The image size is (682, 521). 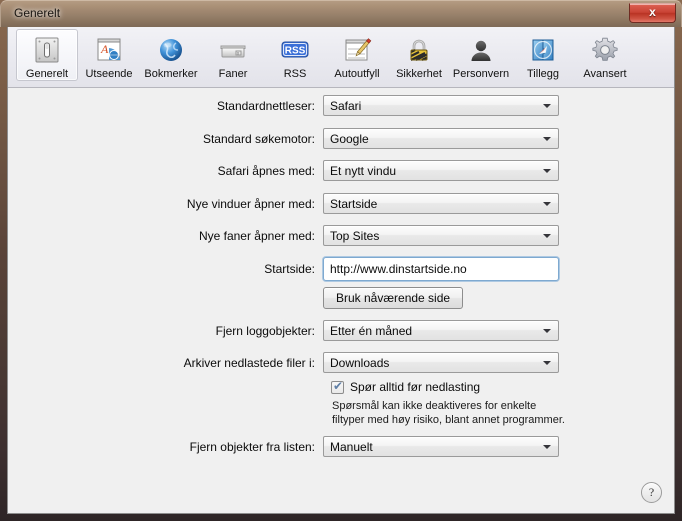 What do you see at coordinates (441, 105) in the screenshot?
I see `default-browser-dropdown: Safari` at bounding box center [441, 105].